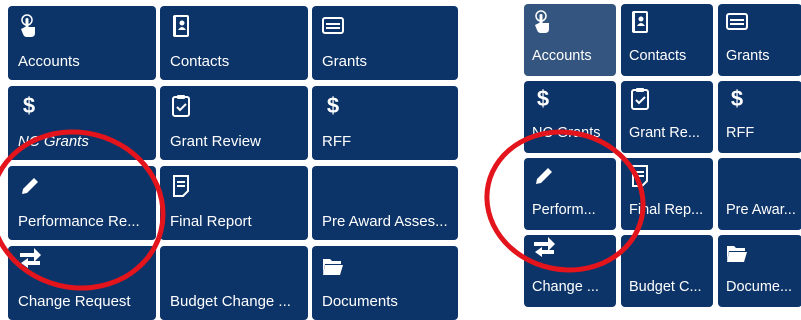 The height and width of the screenshot is (320, 801). I want to click on tile-final-report: Final Report, so click(234, 203).